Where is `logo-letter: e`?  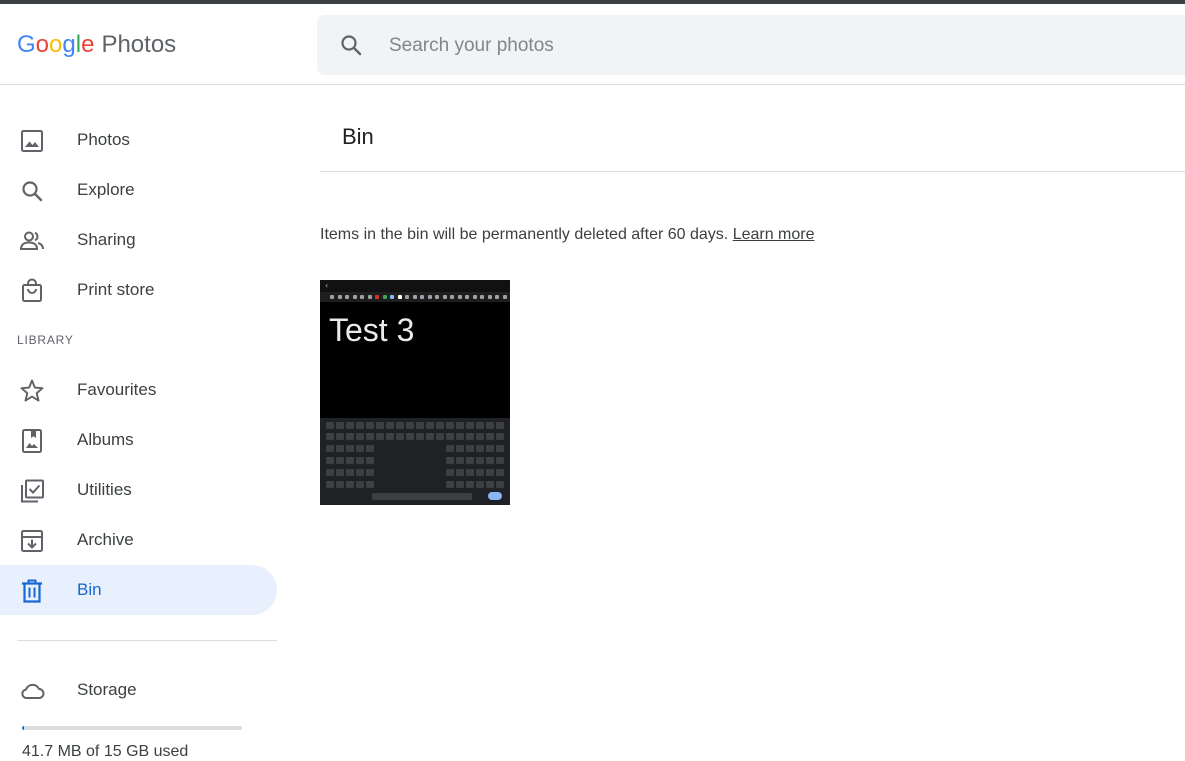
logo-letter: e is located at coordinates (88, 44).